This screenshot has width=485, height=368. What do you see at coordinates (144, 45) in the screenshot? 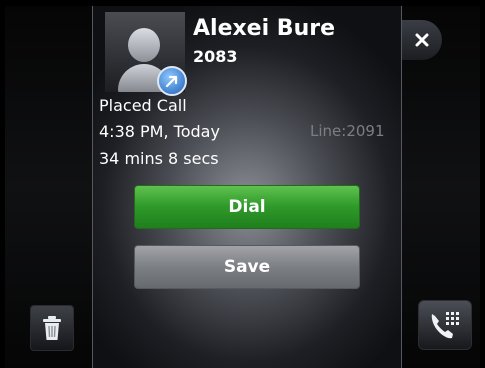
I see `person-icon` at bounding box center [144, 45].